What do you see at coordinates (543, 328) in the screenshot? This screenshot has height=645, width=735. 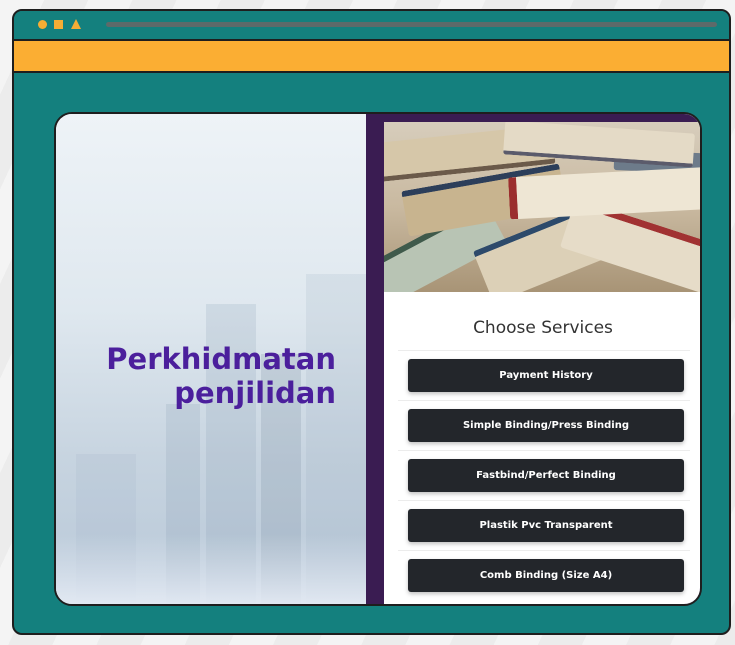 I see `services-title: Choose Services` at bounding box center [543, 328].